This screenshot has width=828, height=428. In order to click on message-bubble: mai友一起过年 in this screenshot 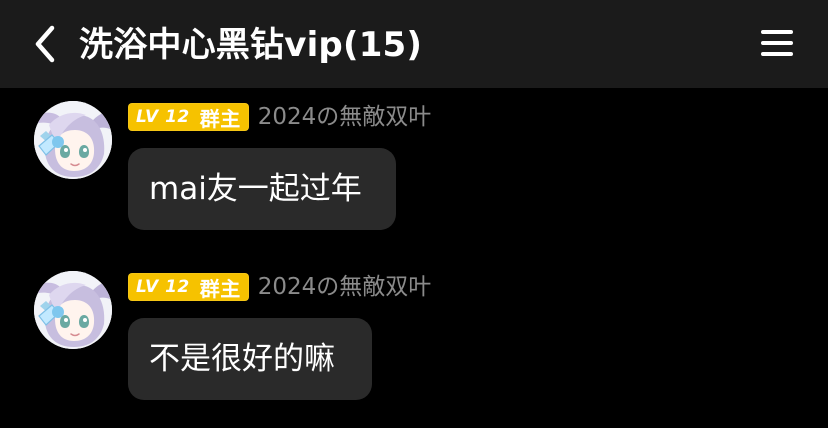, I will do `click(262, 189)`.